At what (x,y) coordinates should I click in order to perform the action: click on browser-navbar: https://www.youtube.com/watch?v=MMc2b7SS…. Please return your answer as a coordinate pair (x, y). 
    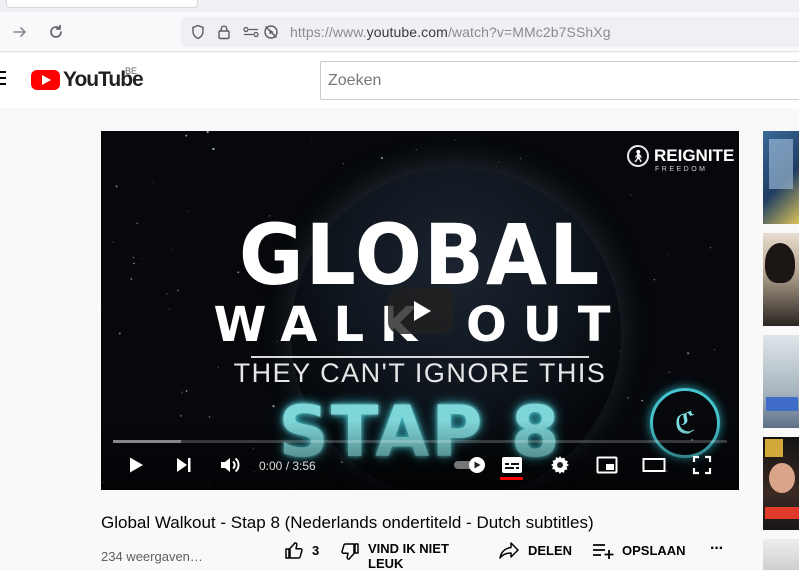
    Looking at the image, I should click on (399, 32).